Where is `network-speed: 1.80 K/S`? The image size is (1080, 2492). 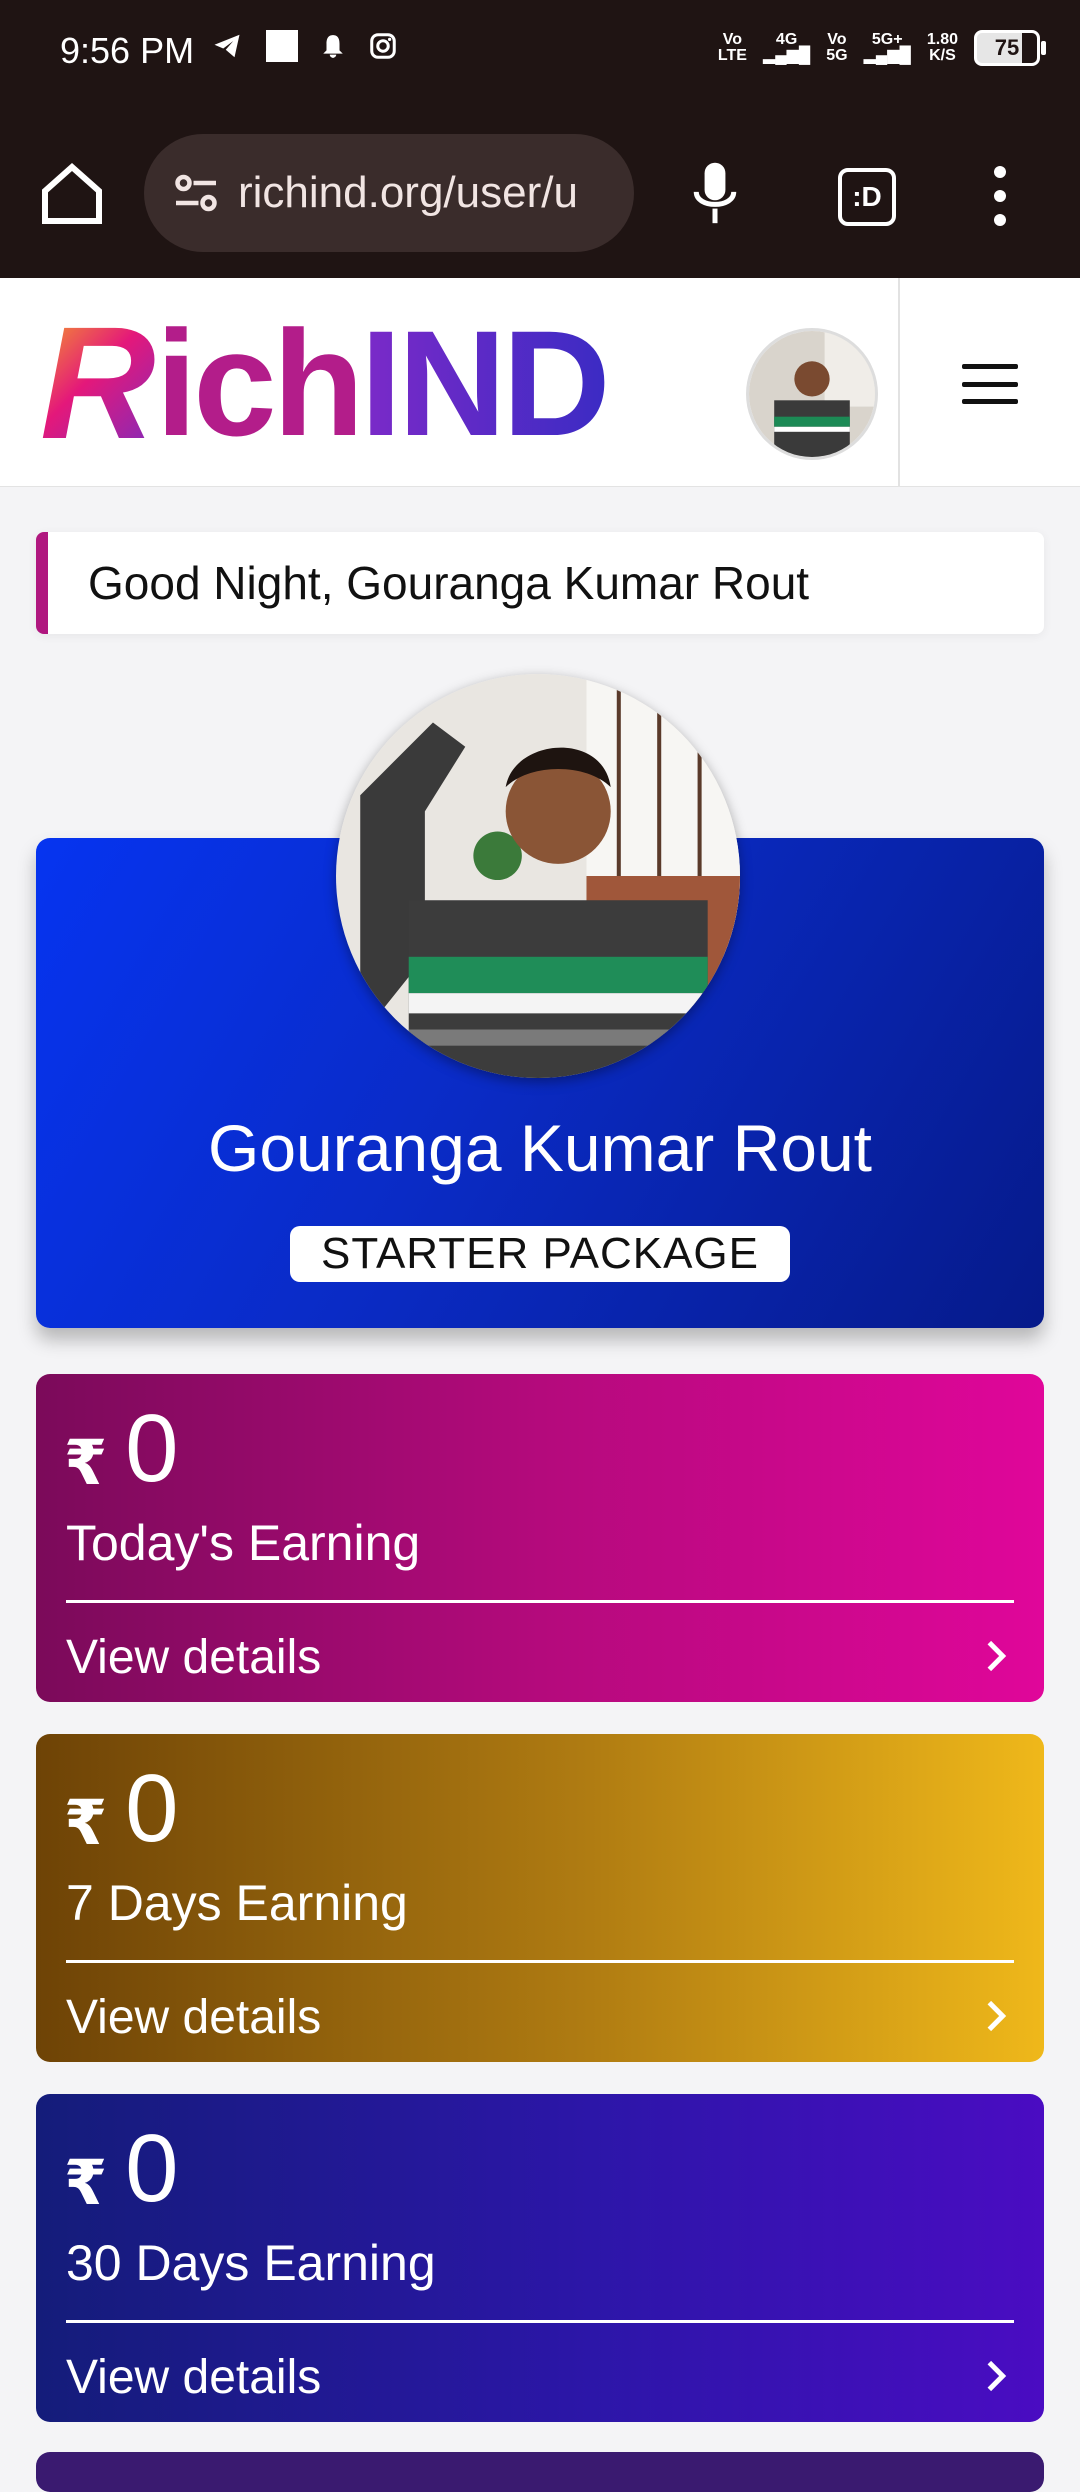
network-speed: 1.80 K/S is located at coordinates (942, 47).